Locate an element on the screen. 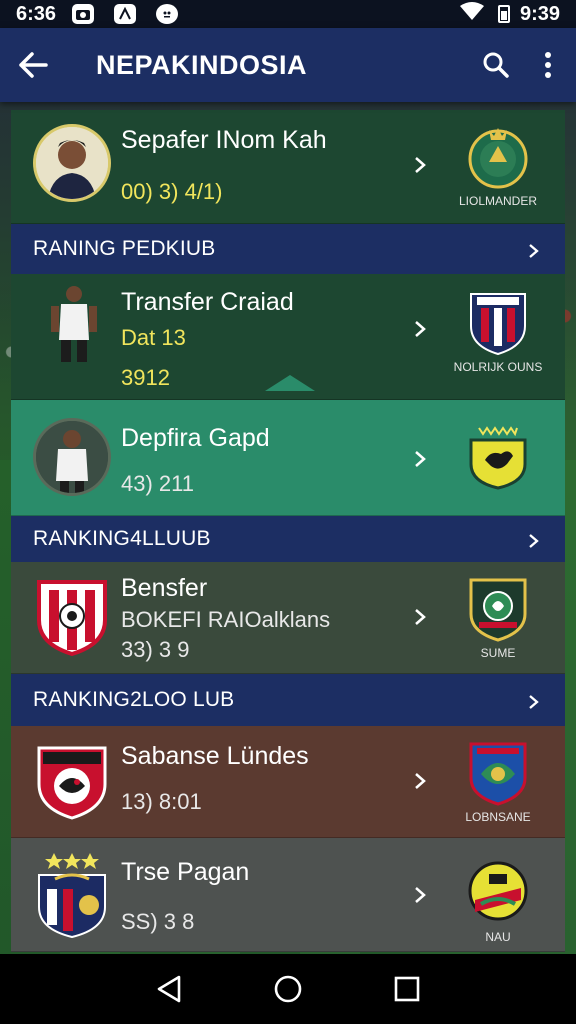  status-clock: 9:39 is located at coordinates (539, 13).